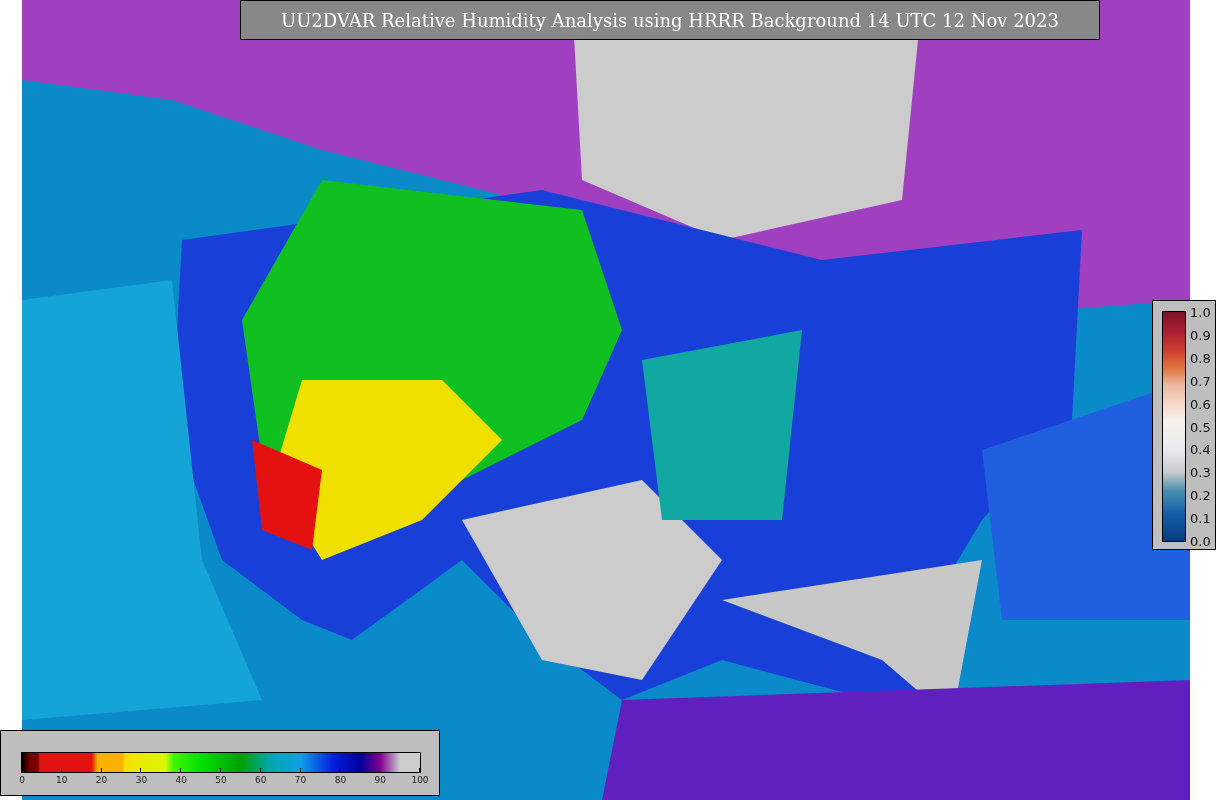  I want to click on tick-label: 0.7, so click(1200, 381).